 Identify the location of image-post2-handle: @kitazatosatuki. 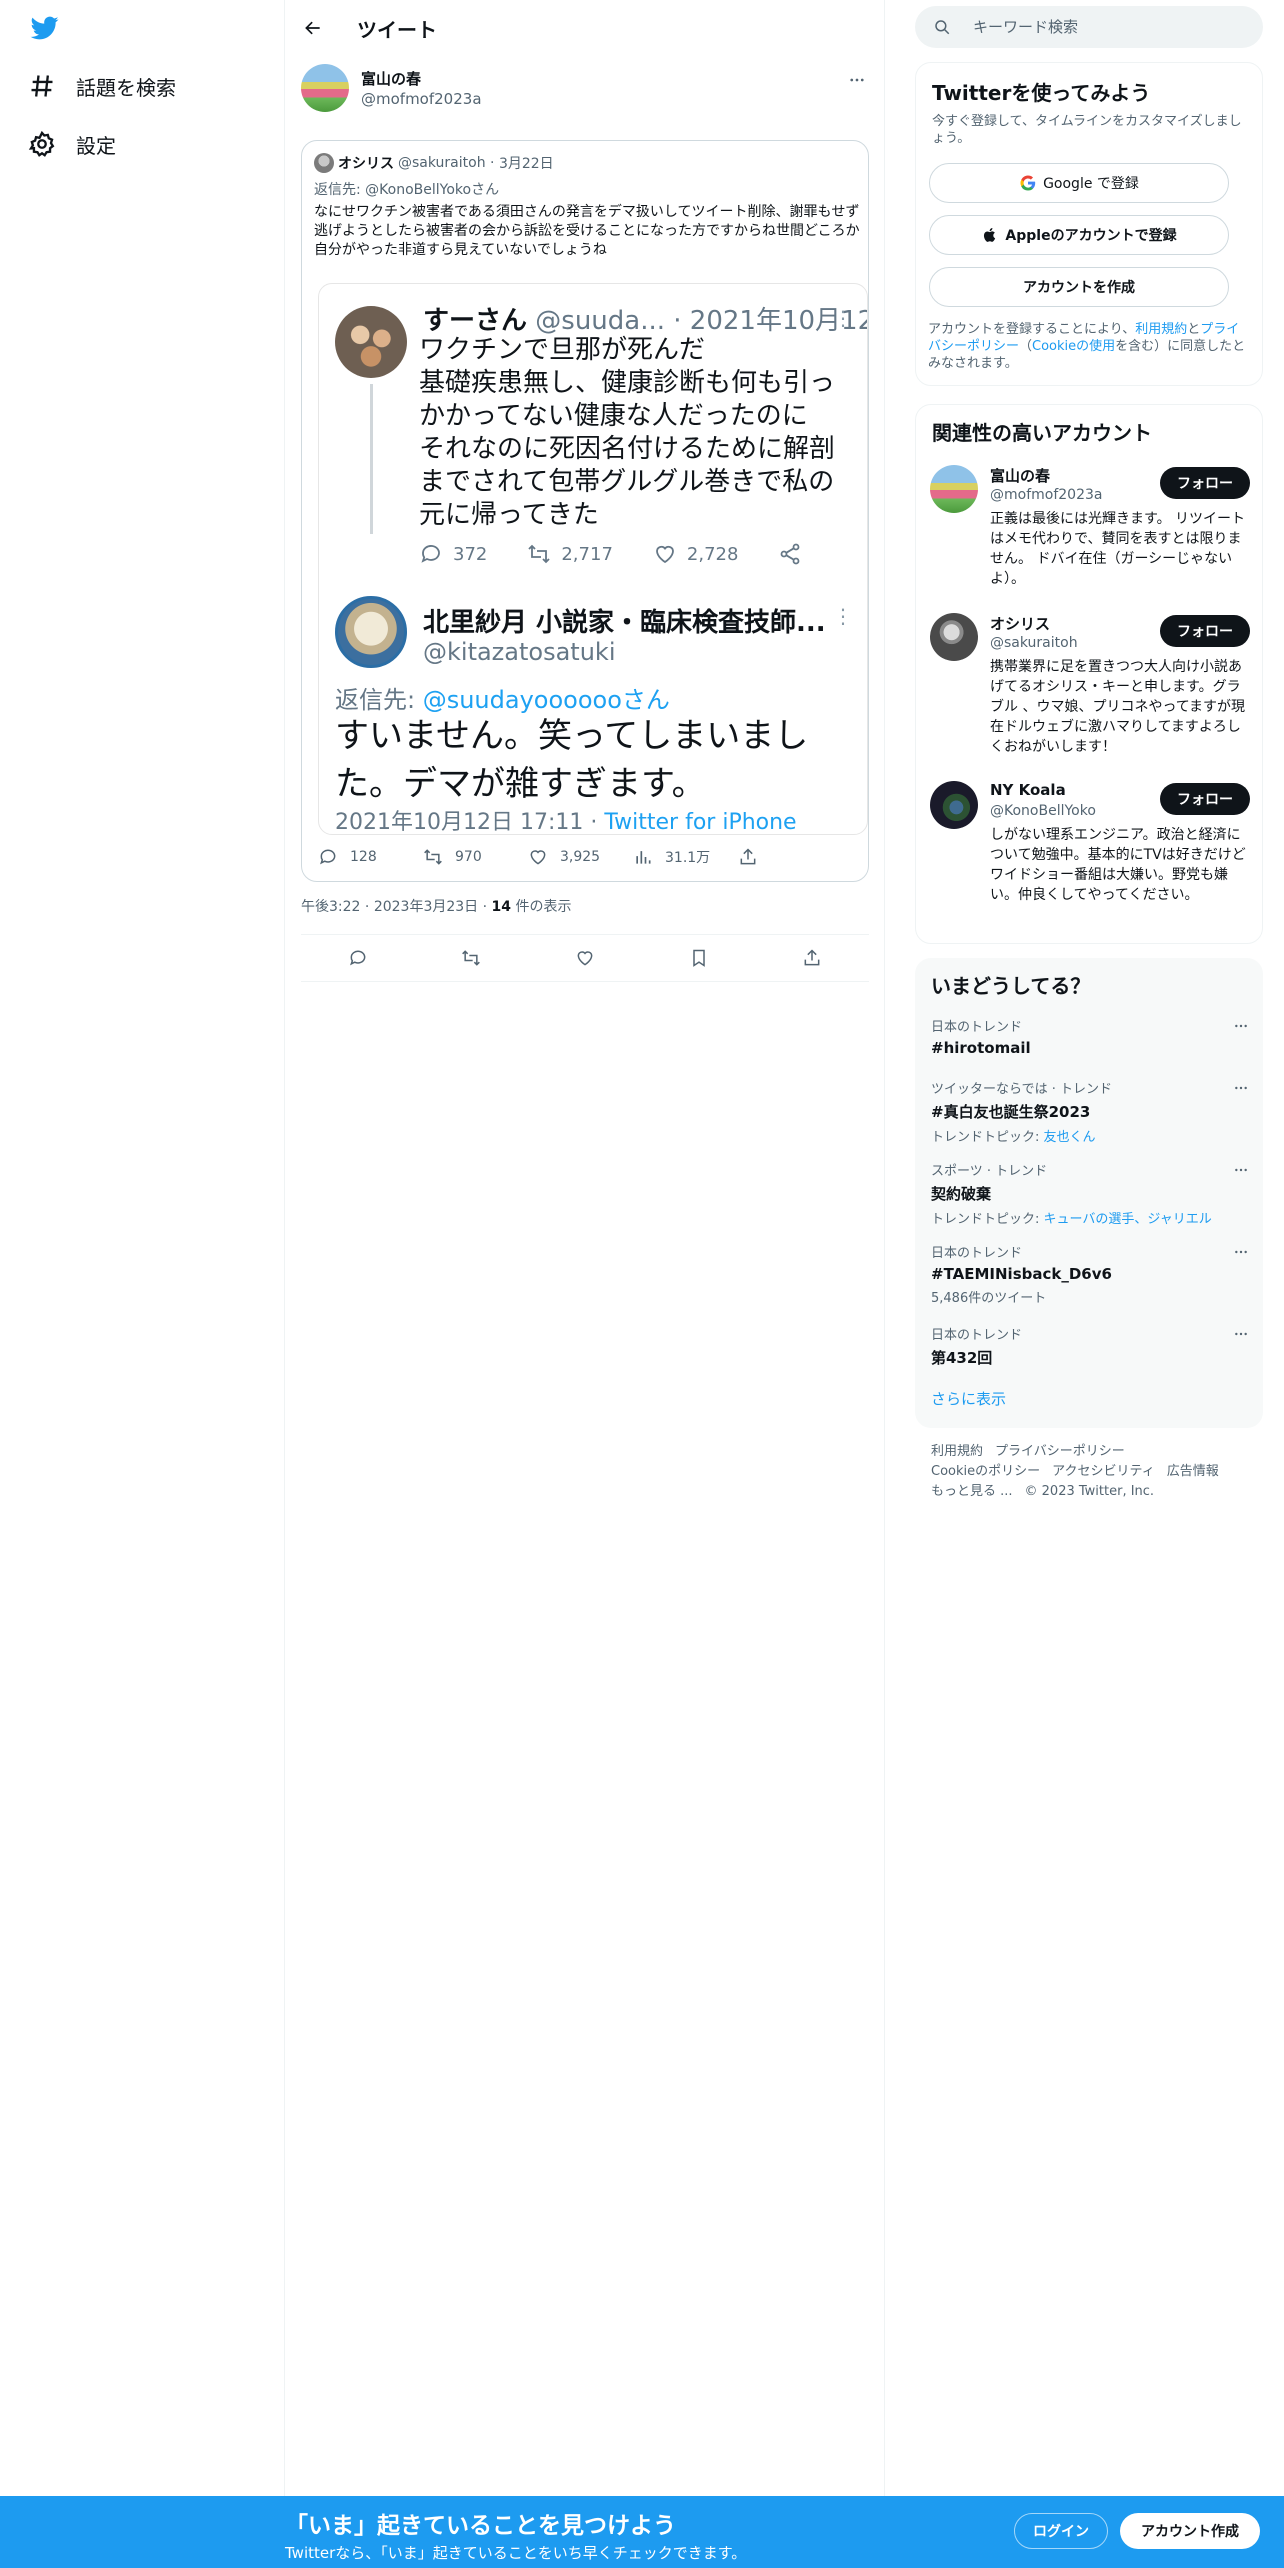
(519, 652).